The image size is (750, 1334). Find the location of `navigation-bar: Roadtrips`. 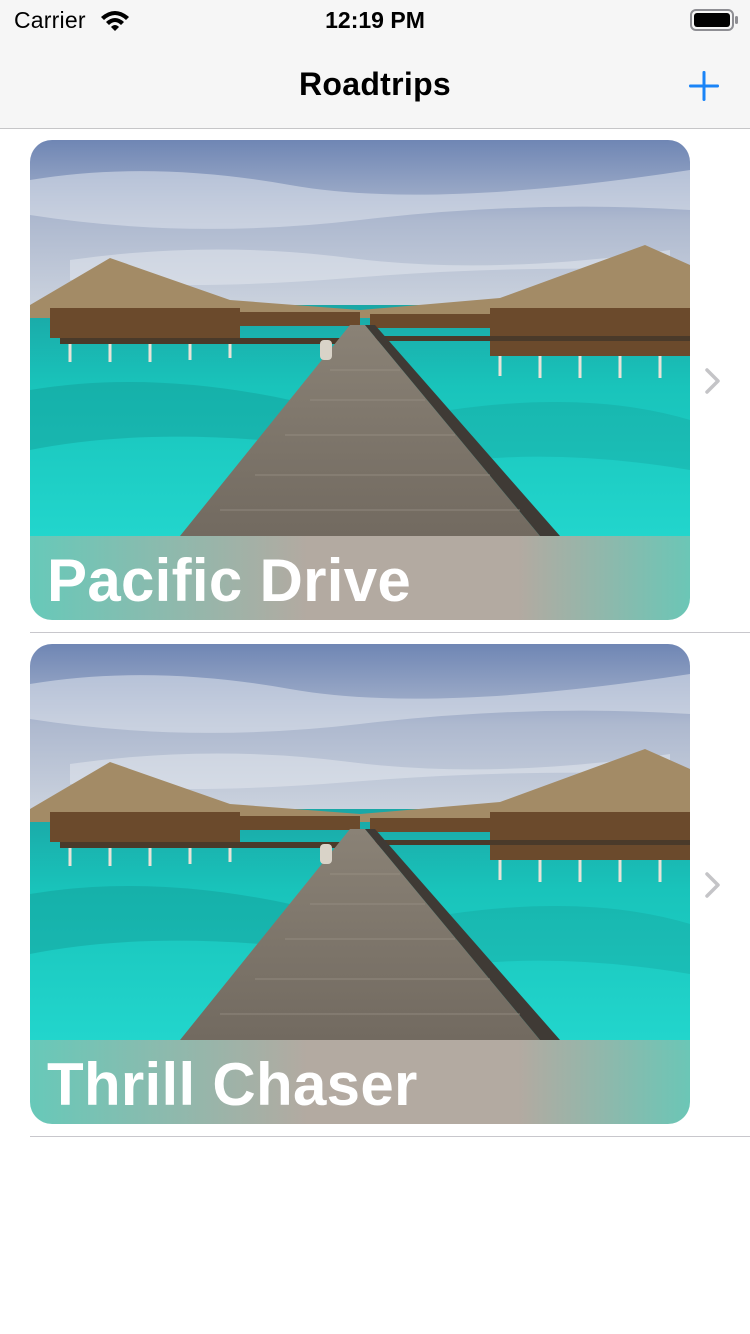

navigation-bar: Roadtrips is located at coordinates (375, 84).